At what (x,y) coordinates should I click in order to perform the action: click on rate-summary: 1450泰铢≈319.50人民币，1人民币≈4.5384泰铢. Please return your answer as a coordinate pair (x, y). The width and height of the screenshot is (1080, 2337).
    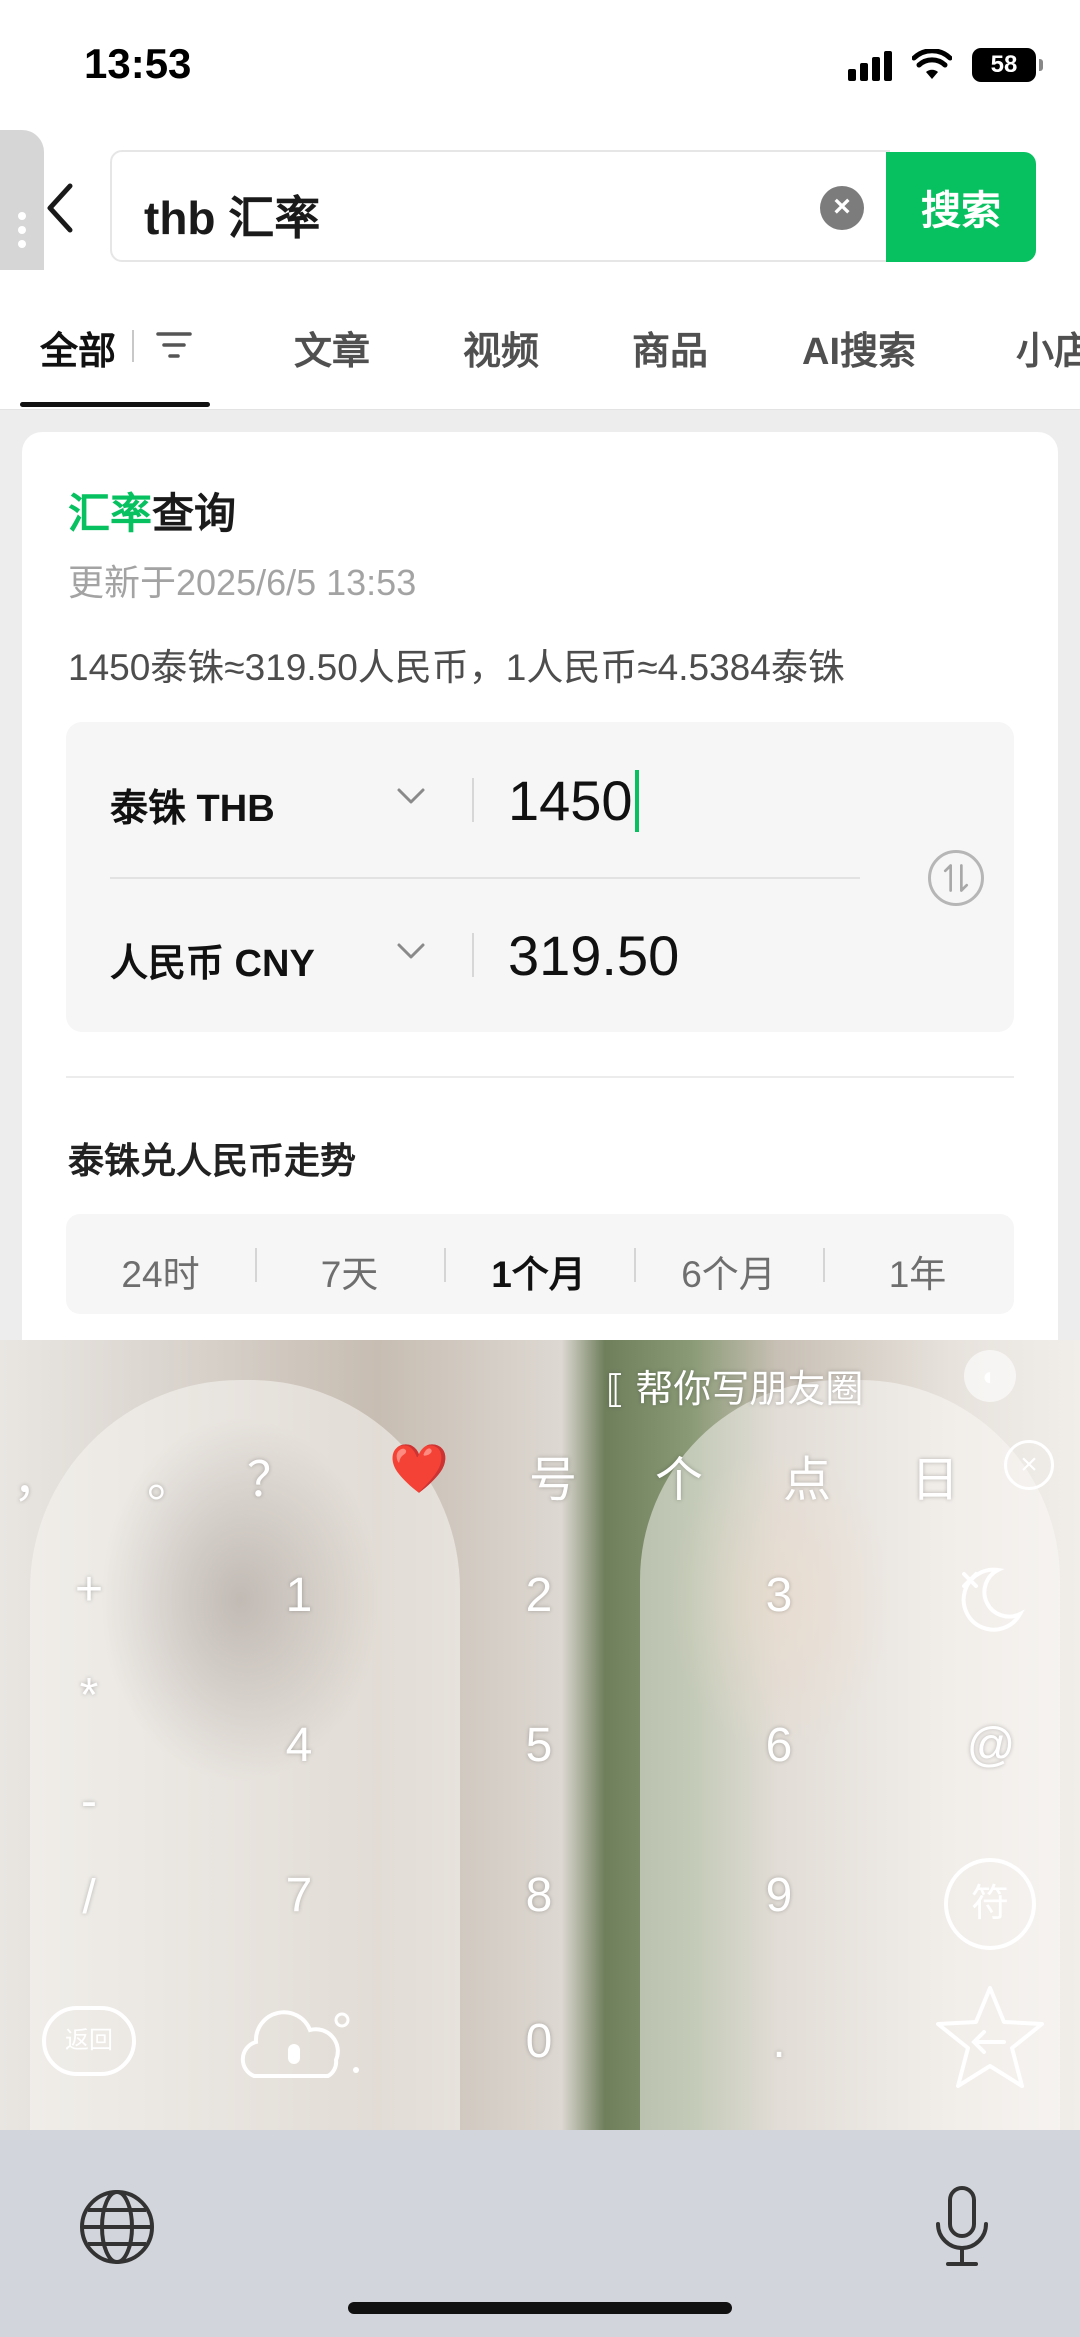
    Looking at the image, I should click on (456, 667).